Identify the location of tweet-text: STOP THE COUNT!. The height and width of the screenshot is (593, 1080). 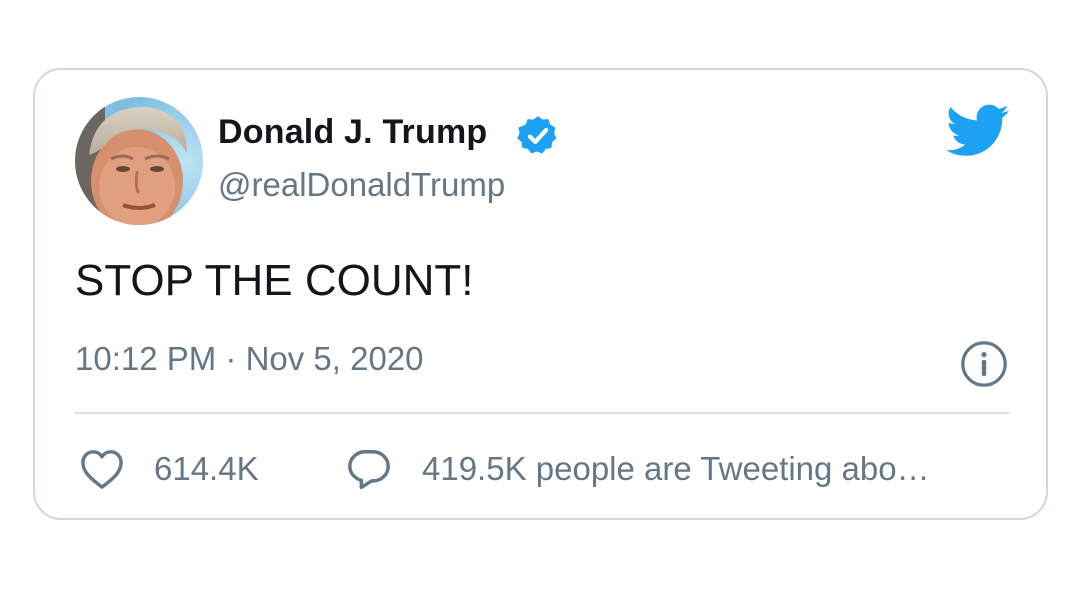
(274, 280).